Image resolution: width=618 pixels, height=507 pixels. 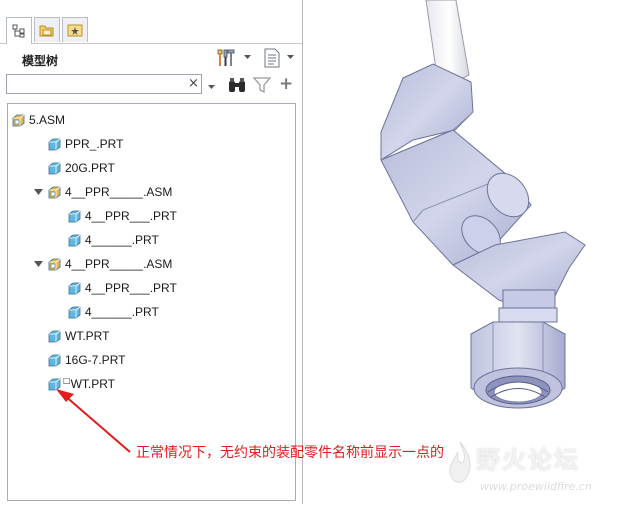 I want to click on filter-button, so click(x=262, y=86).